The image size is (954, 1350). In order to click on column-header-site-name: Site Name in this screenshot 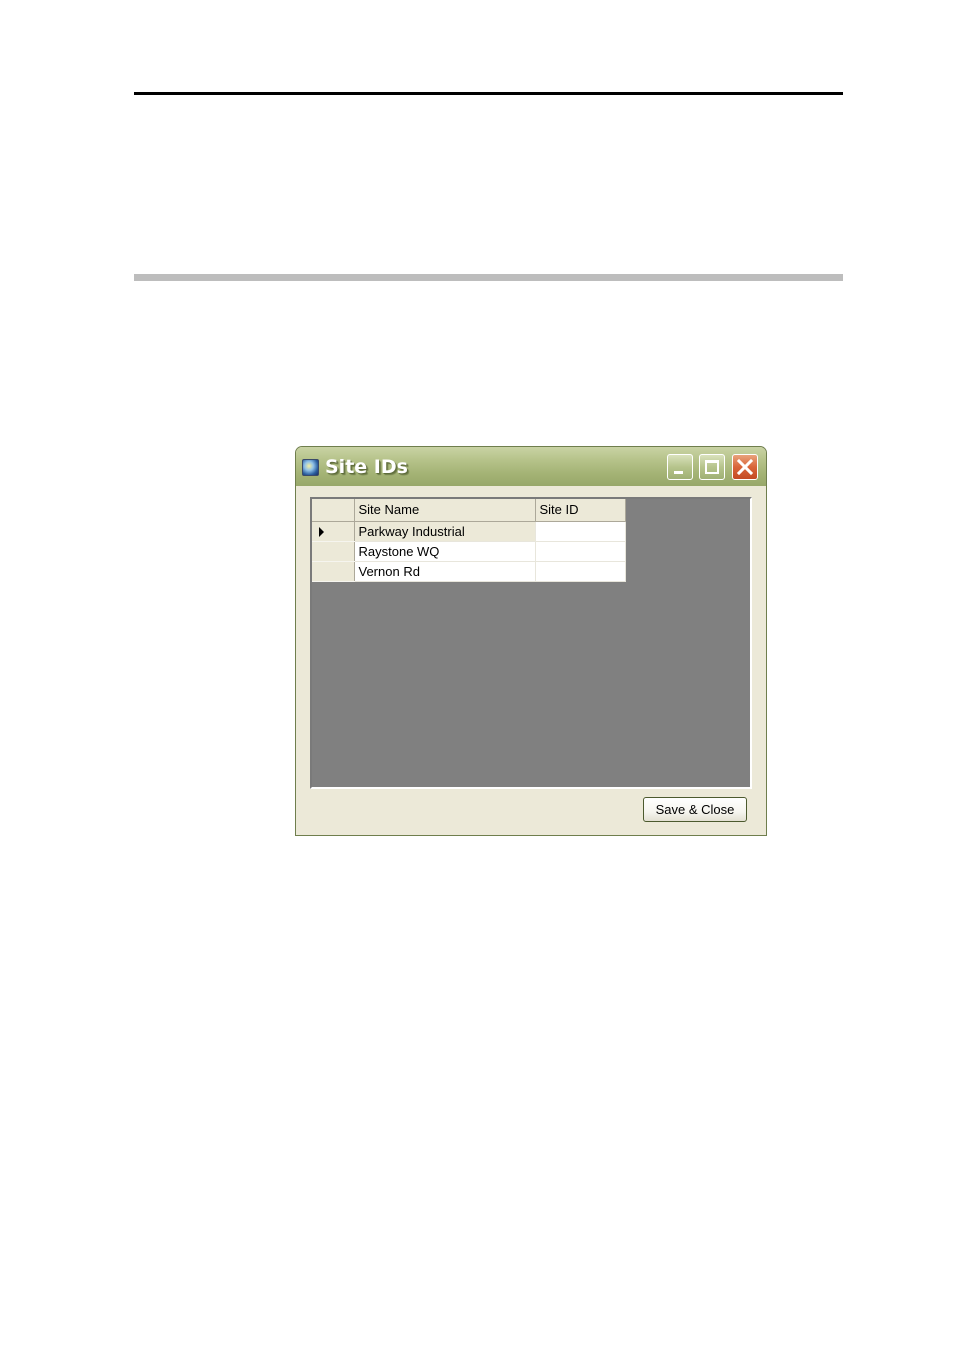, I will do `click(445, 510)`.